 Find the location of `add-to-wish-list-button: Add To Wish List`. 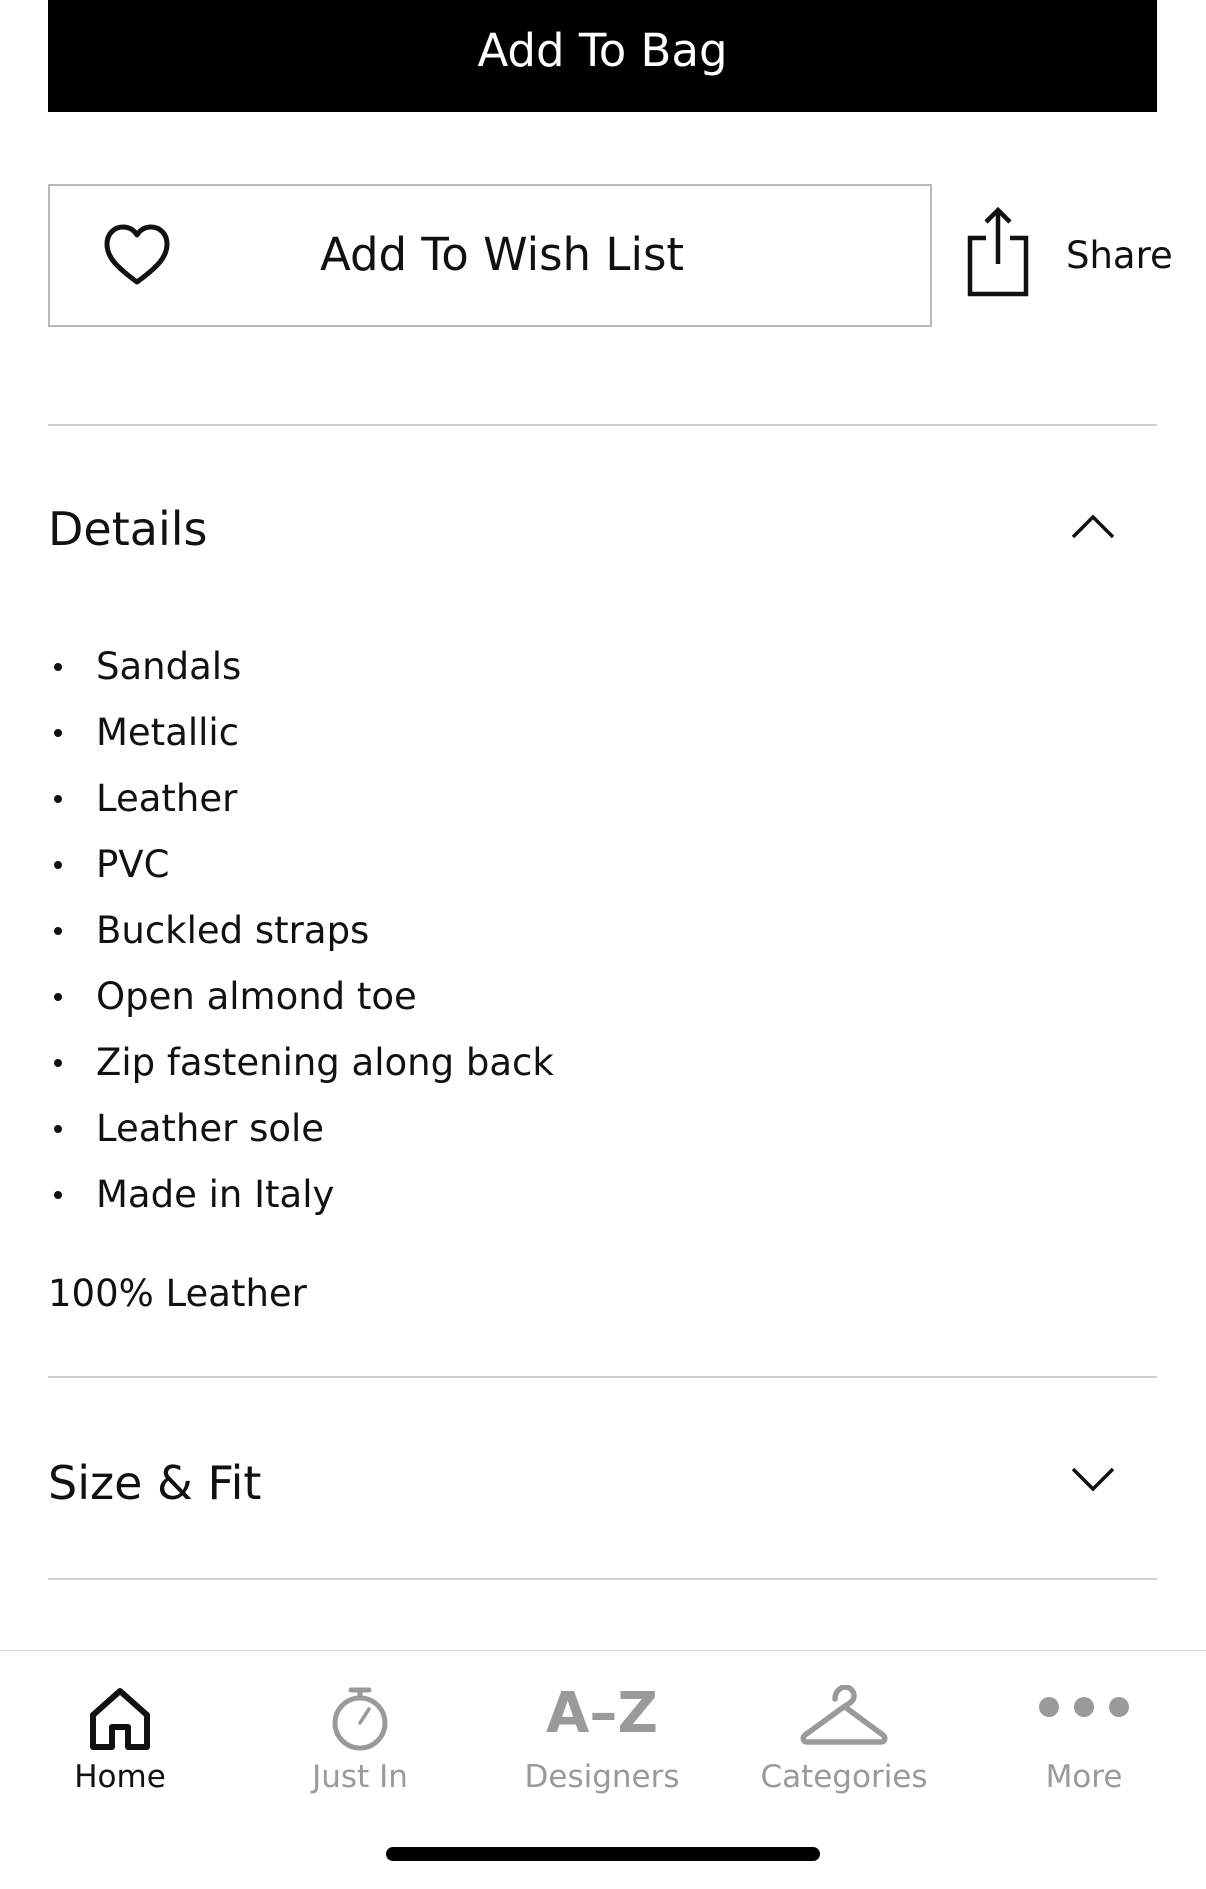

add-to-wish-list-button: Add To Wish List is located at coordinates (490, 255).